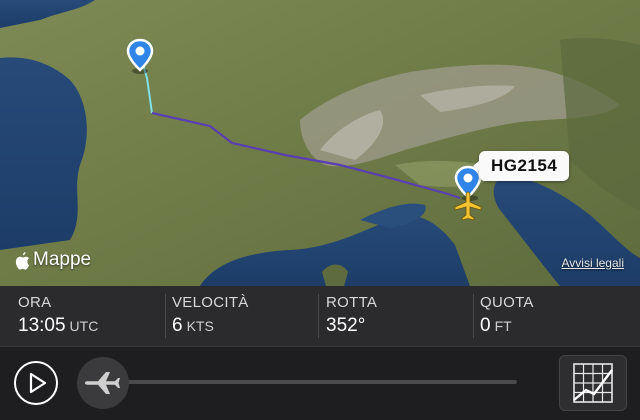 Image resolution: width=640 pixels, height=420 pixels. What do you see at coordinates (468, 208) in the screenshot?
I see `aircraft-icon` at bounding box center [468, 208].